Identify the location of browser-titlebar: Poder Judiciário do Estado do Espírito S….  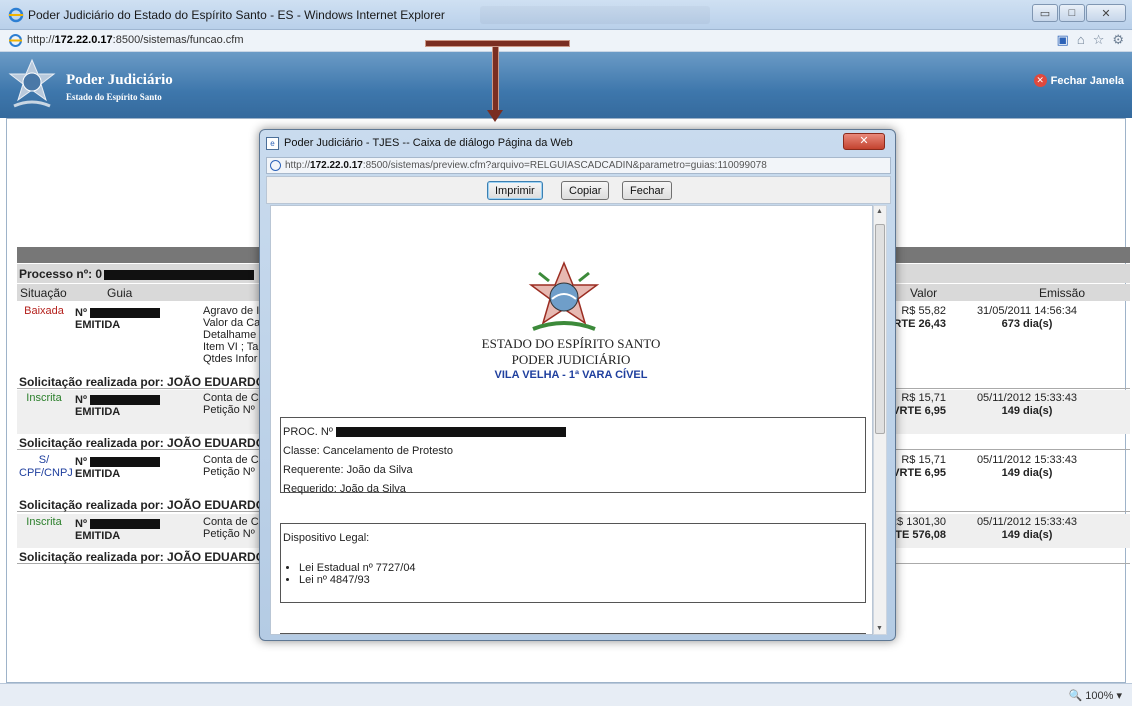
(566, 15).